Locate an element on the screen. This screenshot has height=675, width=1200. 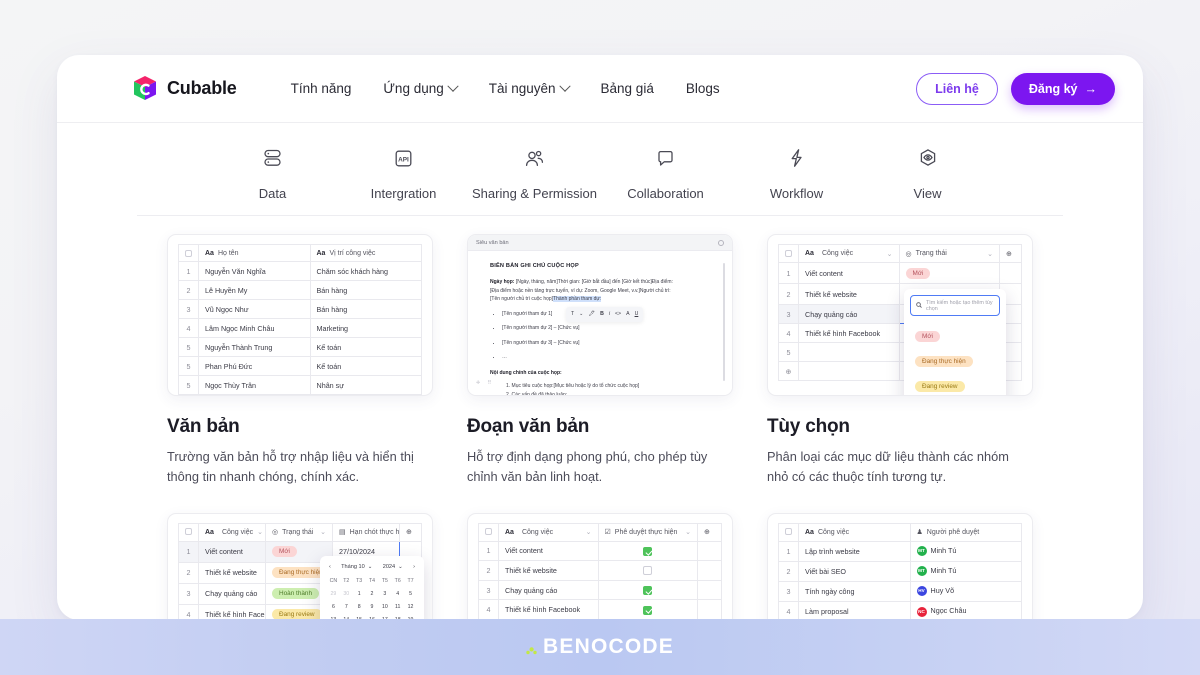
scrollbar is located at coordinates (724, 322).